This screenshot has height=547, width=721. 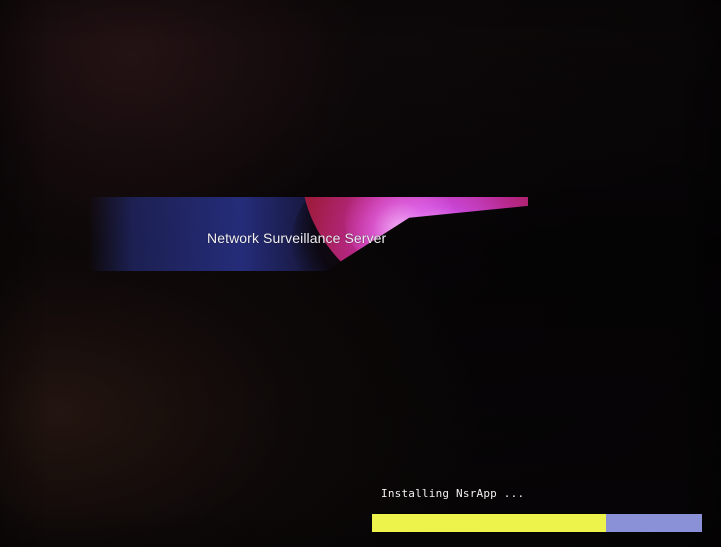 I want to click on install-progress-bar, so click(x=537, y=523).